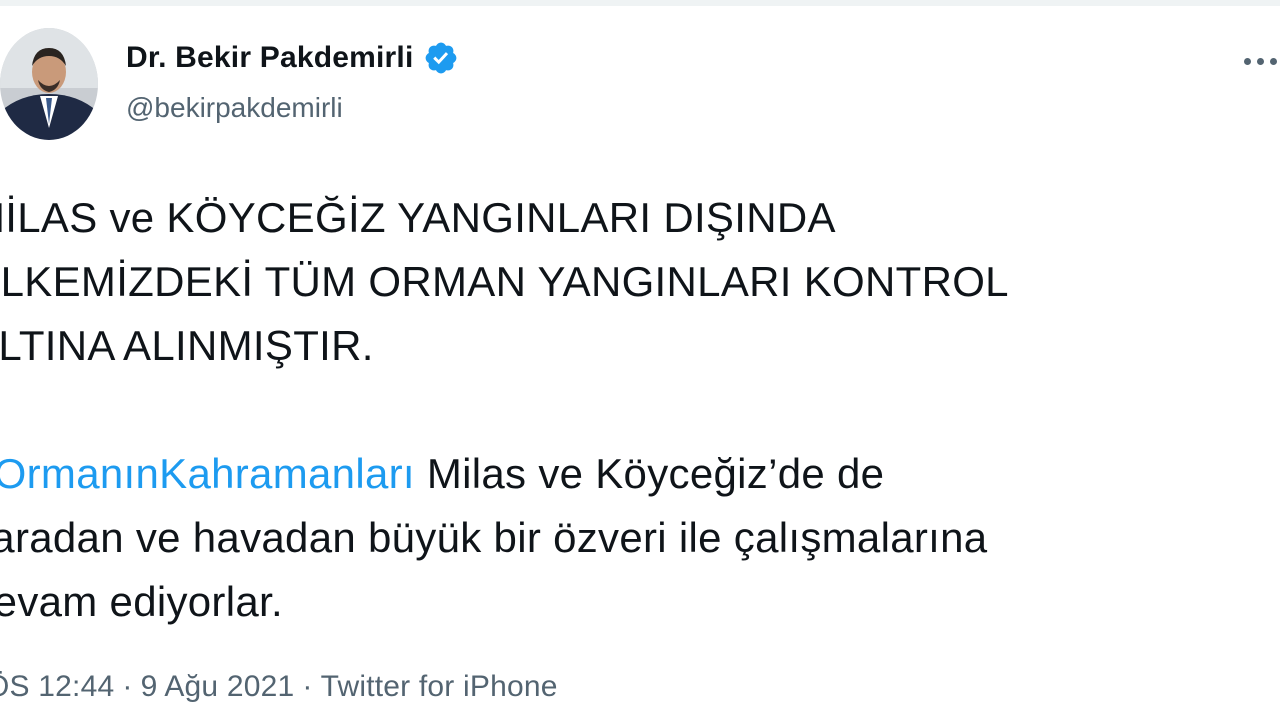 The height and width of the screenshot is (720, 1280). What do you see at coordinates (49, 84) in the screenshot?
I see `author-avatar` at bounding box center [49, 84].